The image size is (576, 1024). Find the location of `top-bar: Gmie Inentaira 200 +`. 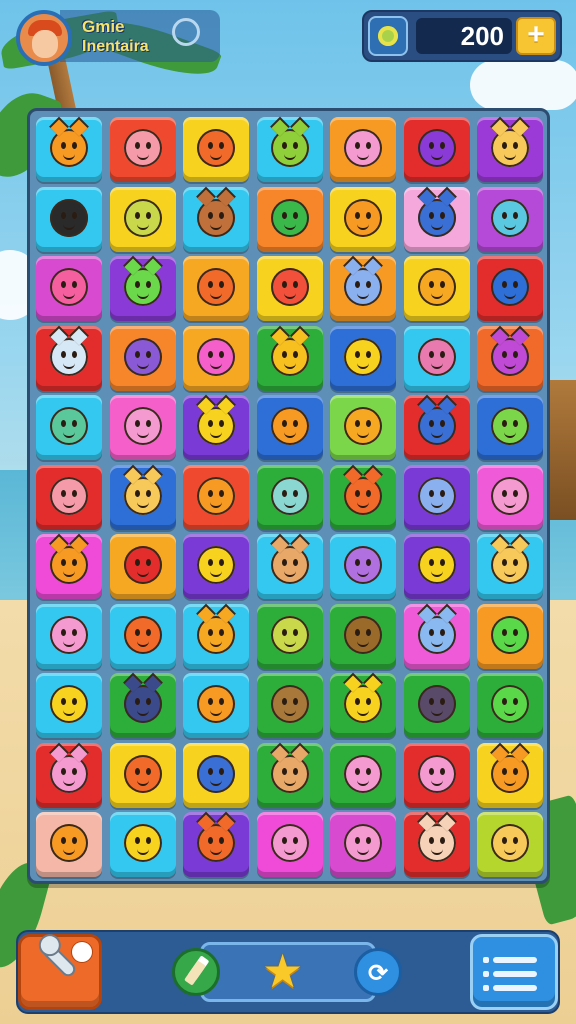

top-bar: Gmie Inentaira 200 + is located at coordinates (288, 36).